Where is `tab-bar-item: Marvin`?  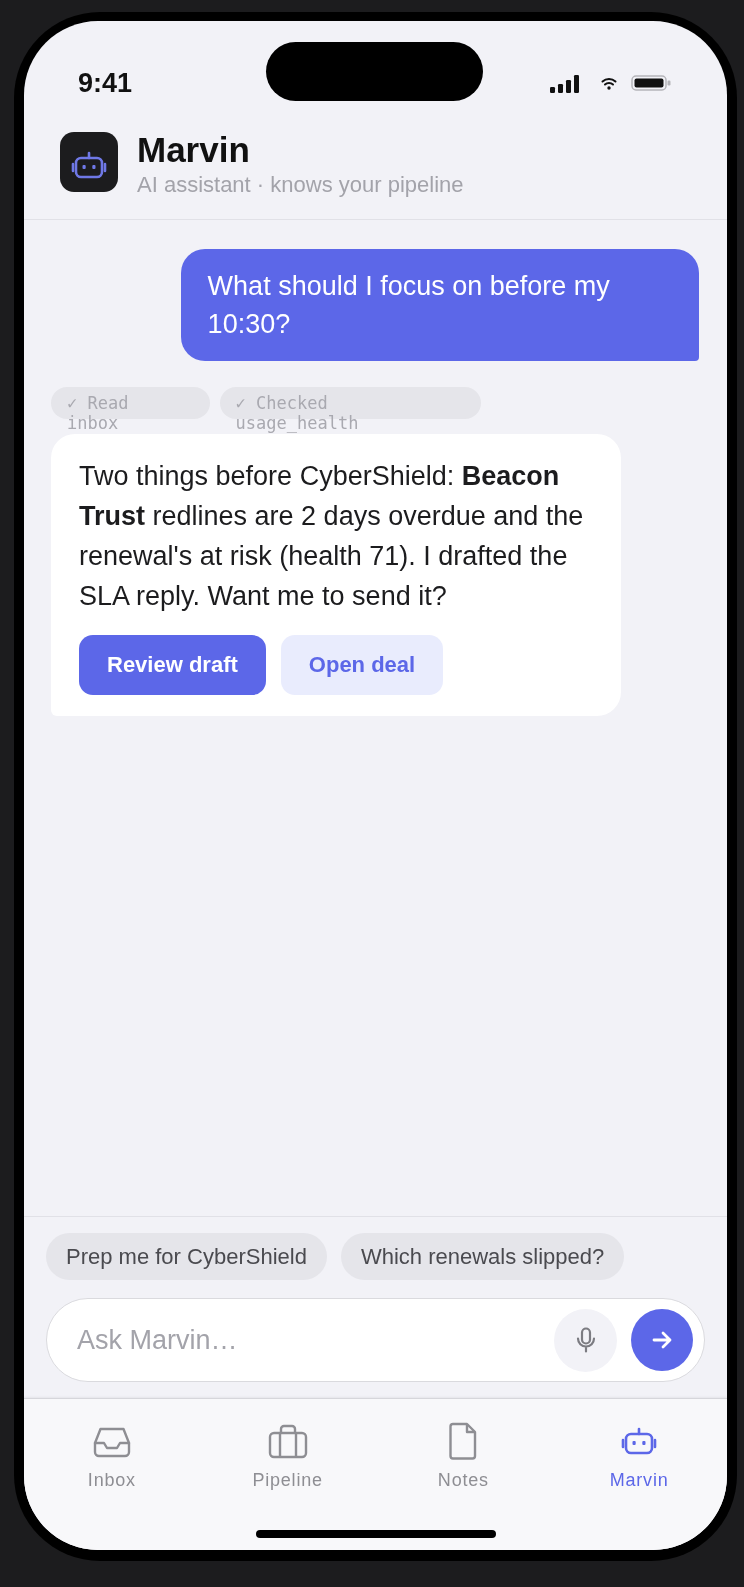 tab-bar-item: Marvin is located at coordinates (639, 1456).